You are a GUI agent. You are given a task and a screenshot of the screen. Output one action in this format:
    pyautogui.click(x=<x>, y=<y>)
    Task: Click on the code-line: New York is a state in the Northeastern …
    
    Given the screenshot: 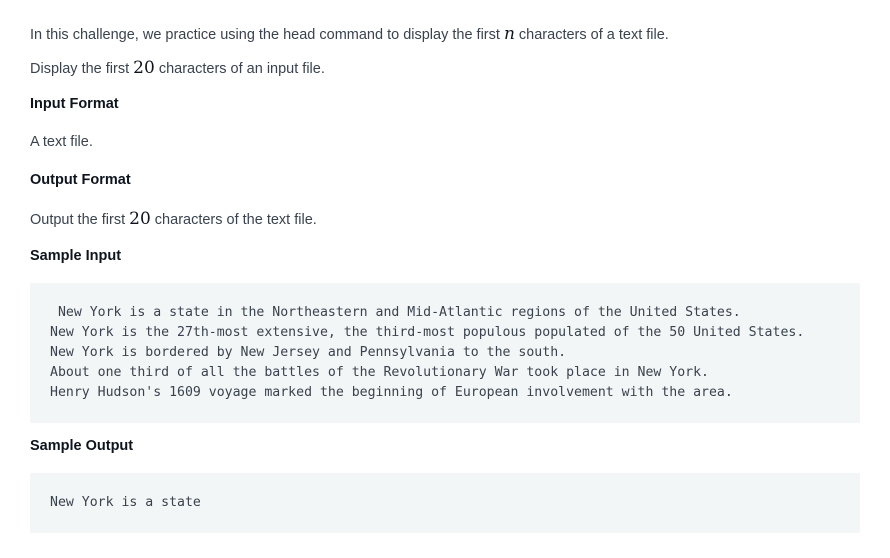 What is the action you would take?
    pyautogui.click(x=395, y=312)
    